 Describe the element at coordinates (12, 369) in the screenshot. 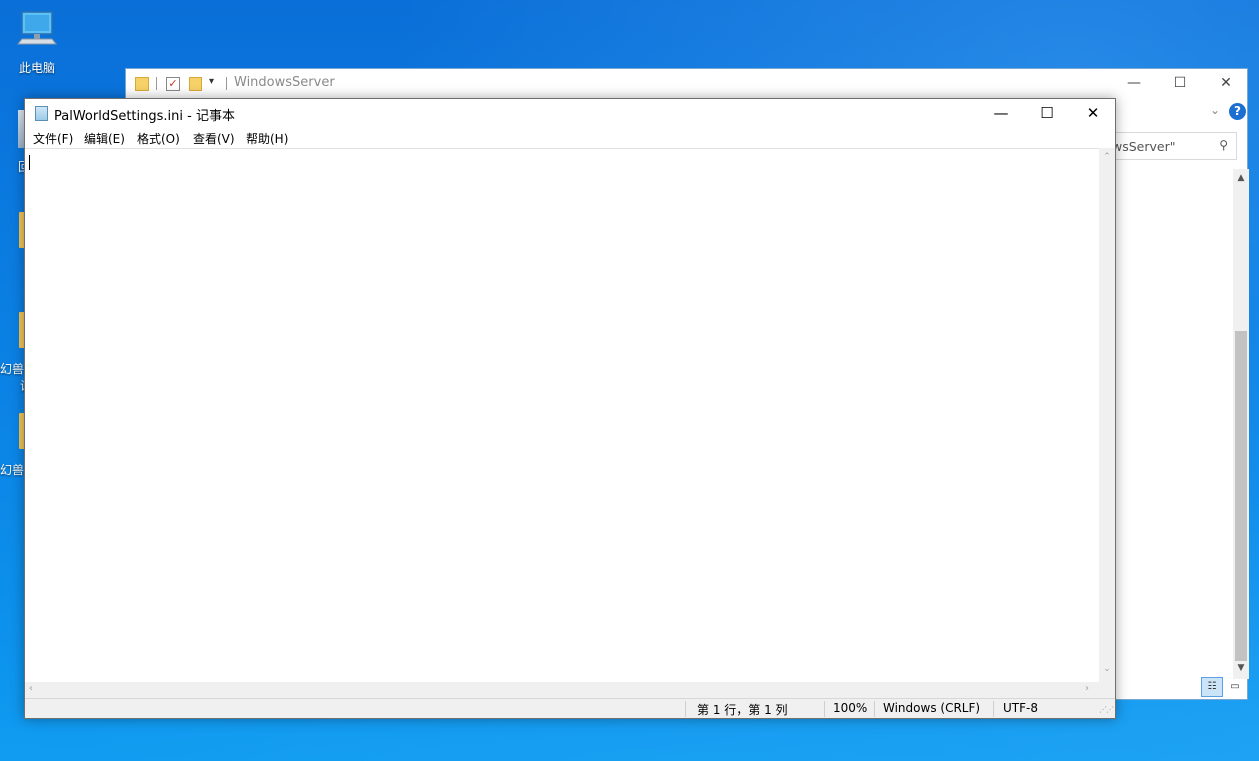

I see `desktop-partial-label-2: 幻兽` at that location.